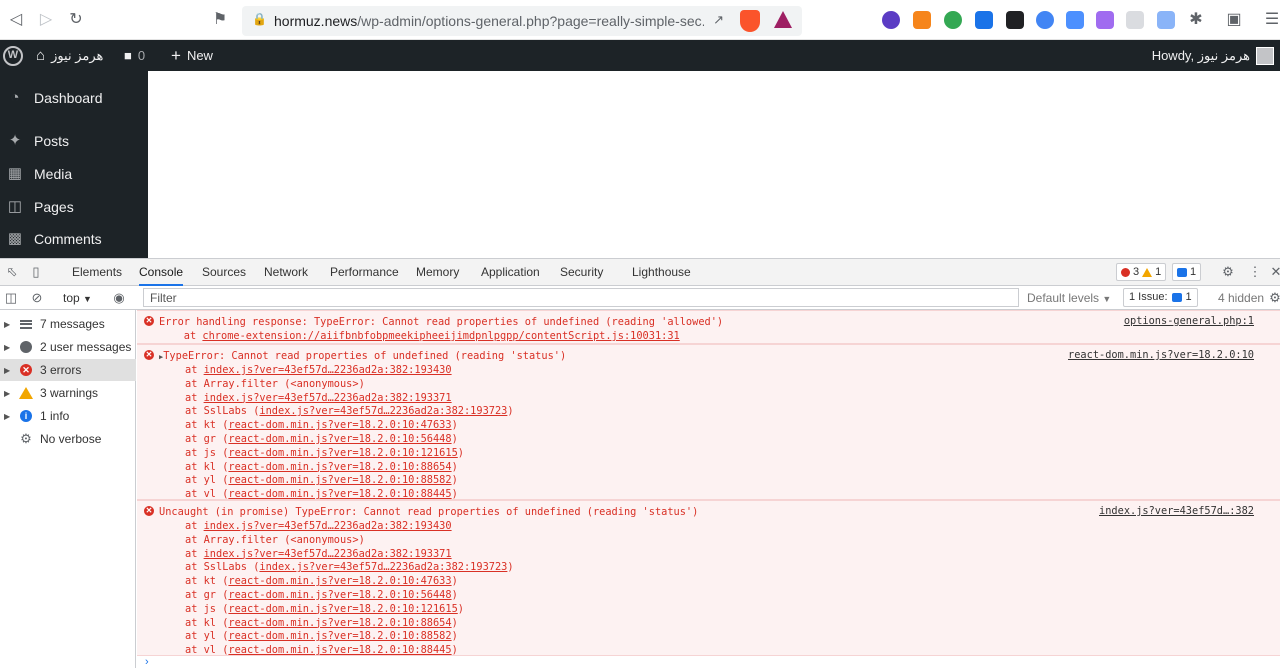 This screenshot has height=668, width=1280. I want to click on filter-info: ▶ i 1 info, so click(68, 416).